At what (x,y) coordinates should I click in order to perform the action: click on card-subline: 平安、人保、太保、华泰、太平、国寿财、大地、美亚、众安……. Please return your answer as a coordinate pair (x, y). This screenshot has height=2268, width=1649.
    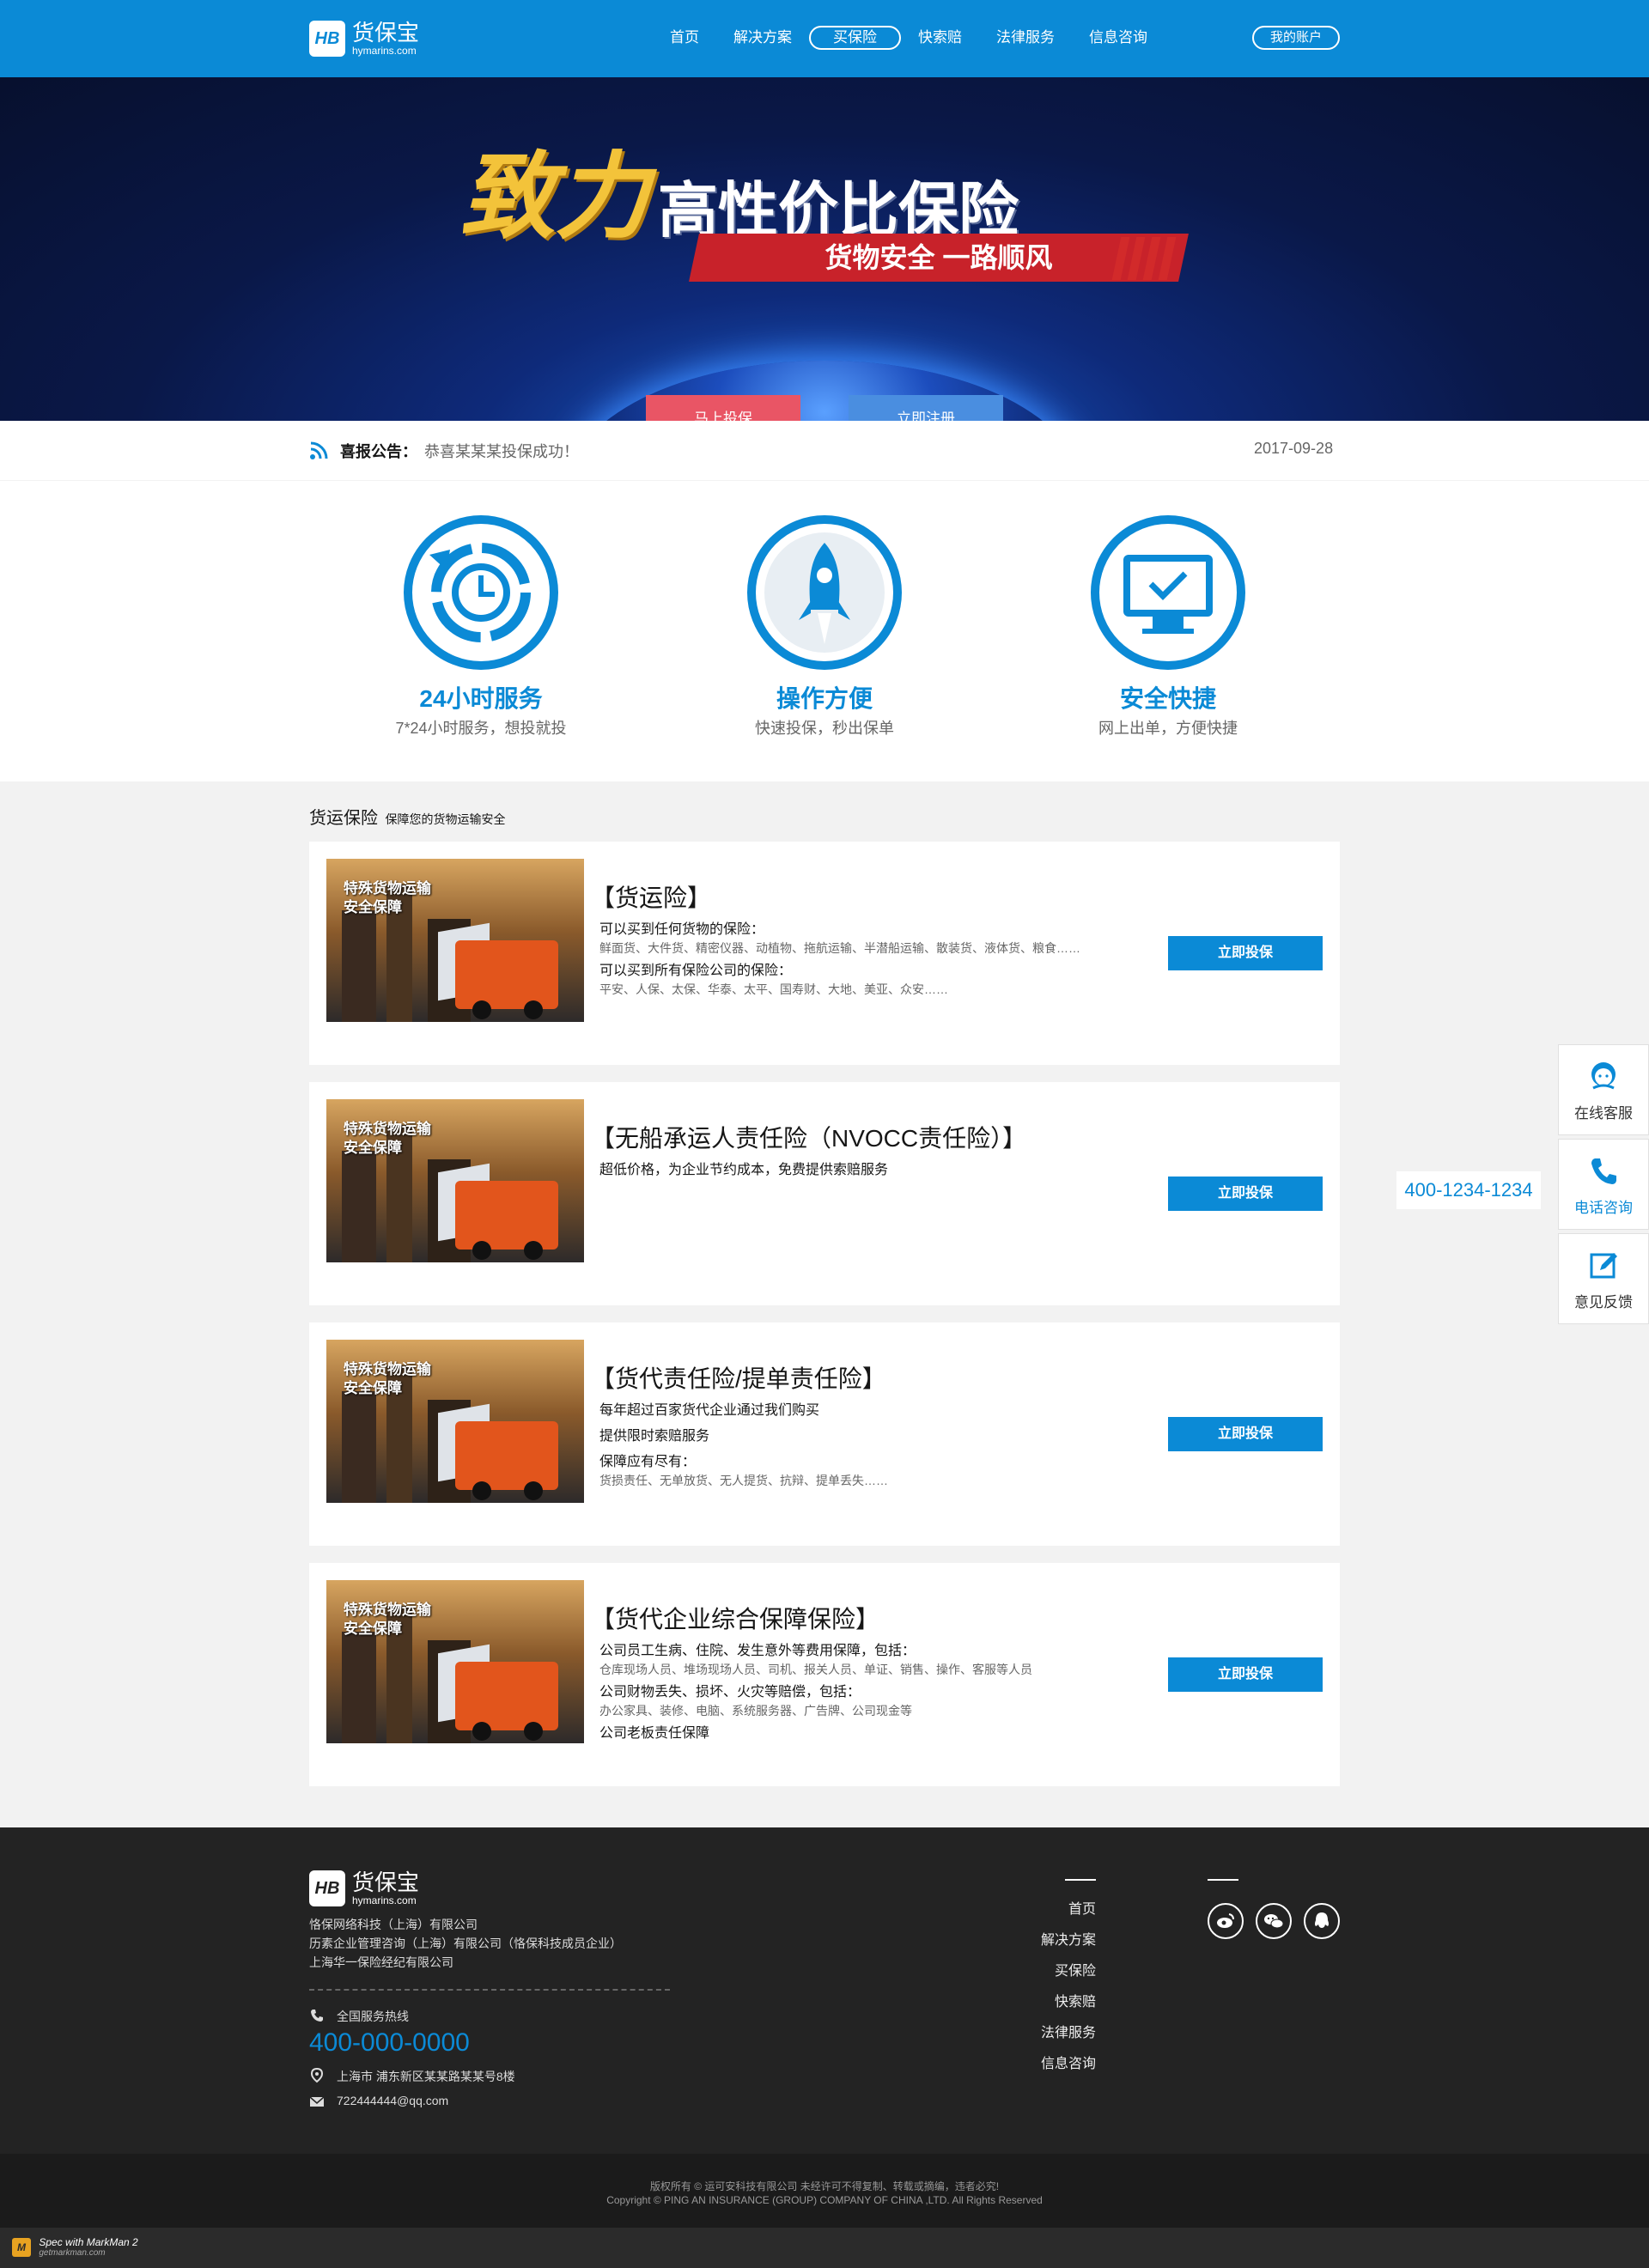
    Looking at the image, I should click on (774, 989).